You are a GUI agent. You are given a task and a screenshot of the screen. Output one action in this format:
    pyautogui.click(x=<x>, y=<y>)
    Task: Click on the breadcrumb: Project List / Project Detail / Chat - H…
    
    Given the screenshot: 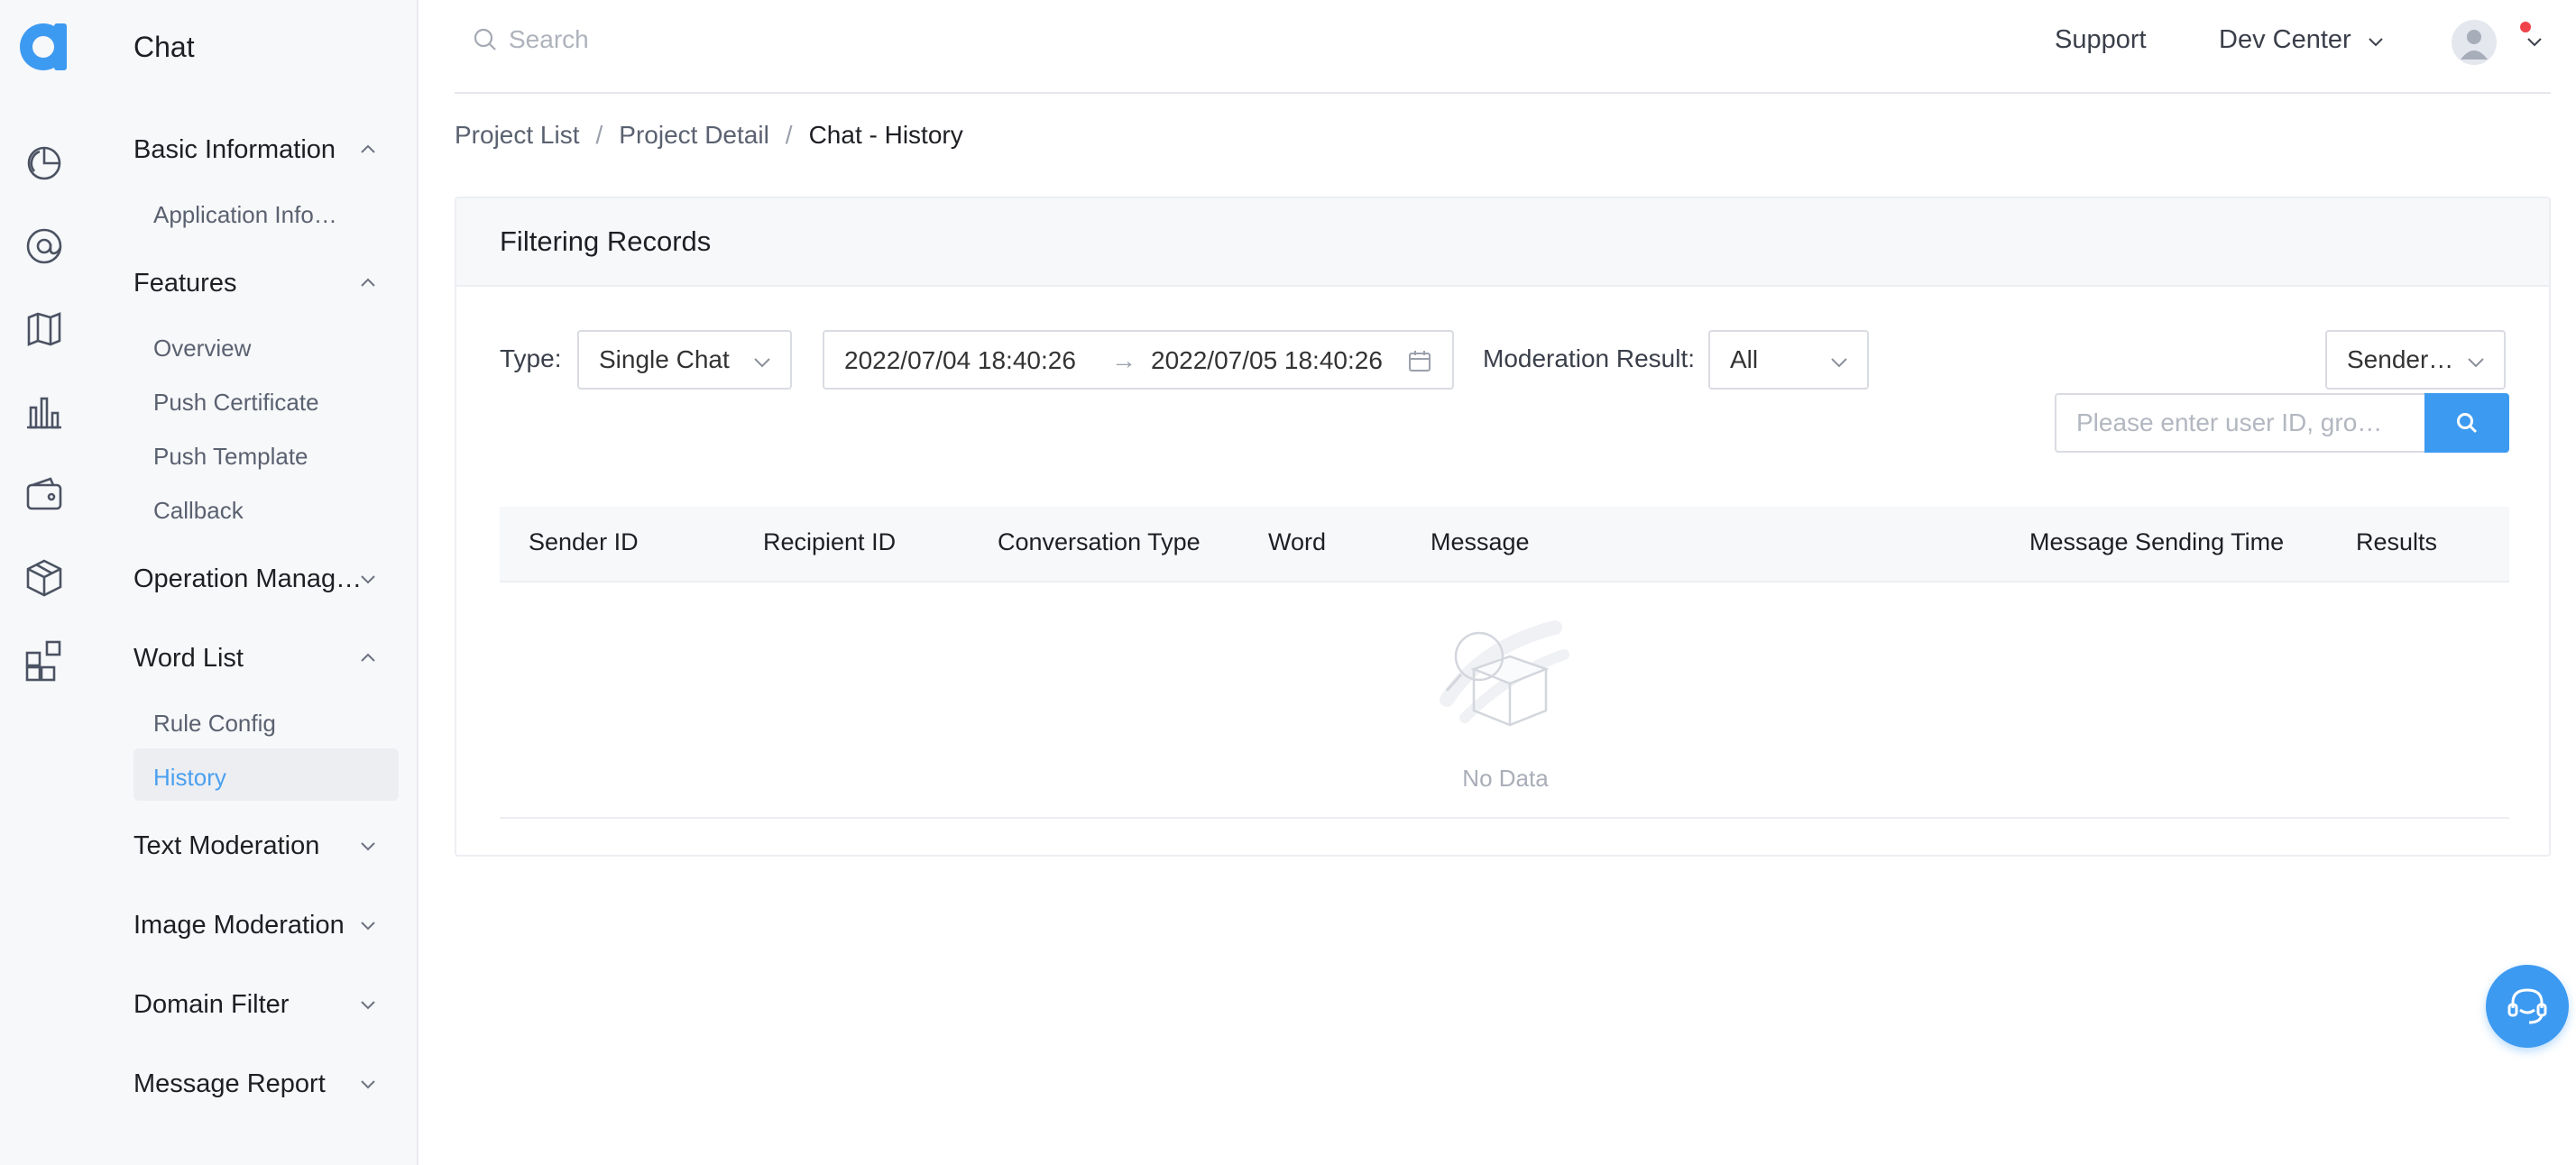 What is the action you would take?
    pyautogui.click(x=709, y=135)
    